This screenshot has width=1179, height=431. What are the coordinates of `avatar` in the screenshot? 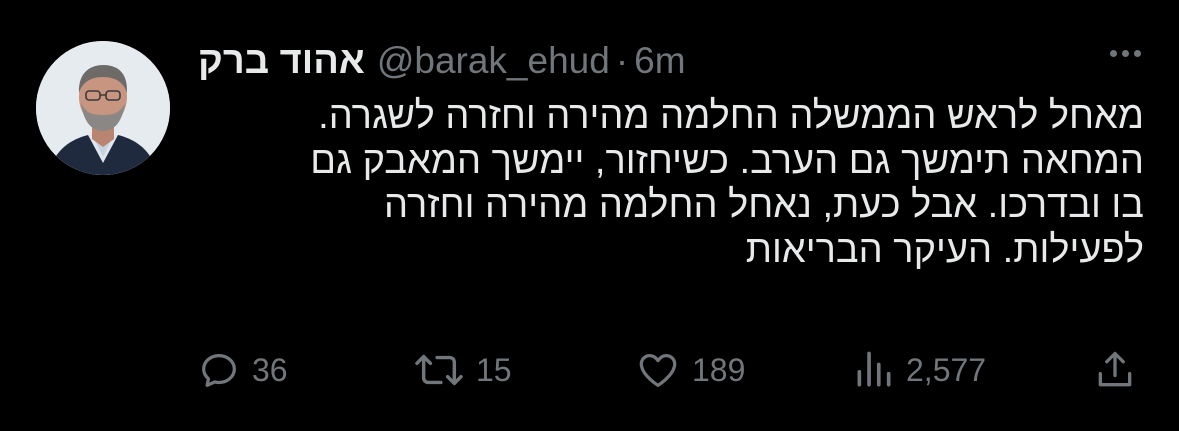 It's located at (103, 108).